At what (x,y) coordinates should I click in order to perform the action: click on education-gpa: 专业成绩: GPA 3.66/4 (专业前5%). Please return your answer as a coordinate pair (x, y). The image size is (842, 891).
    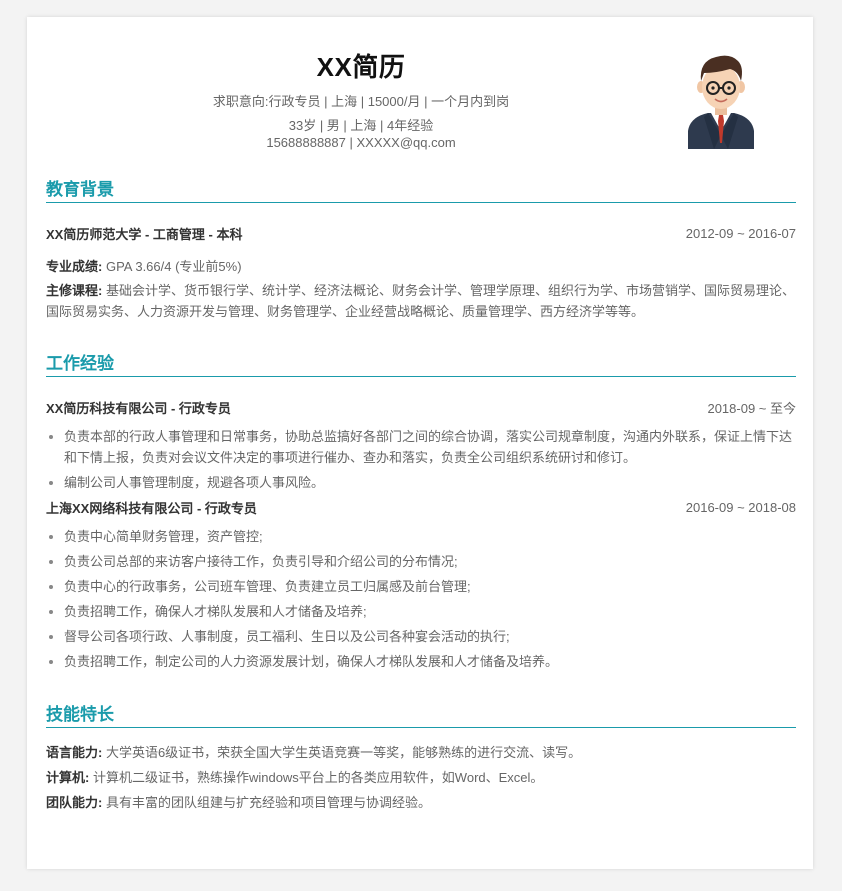
    Looking at the image, I should click on (421, 266).